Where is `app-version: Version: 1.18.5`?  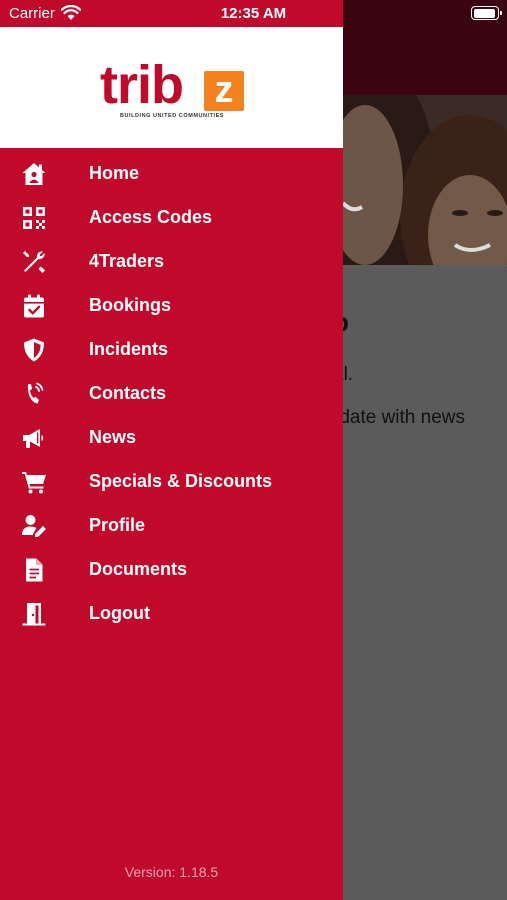
app-version: Version: 1.18.5 is located at coordinates (171, 872).